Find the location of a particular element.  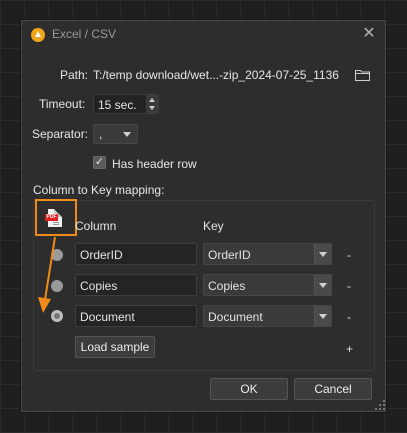

column-value: Document is located at coordinates (107, 317).